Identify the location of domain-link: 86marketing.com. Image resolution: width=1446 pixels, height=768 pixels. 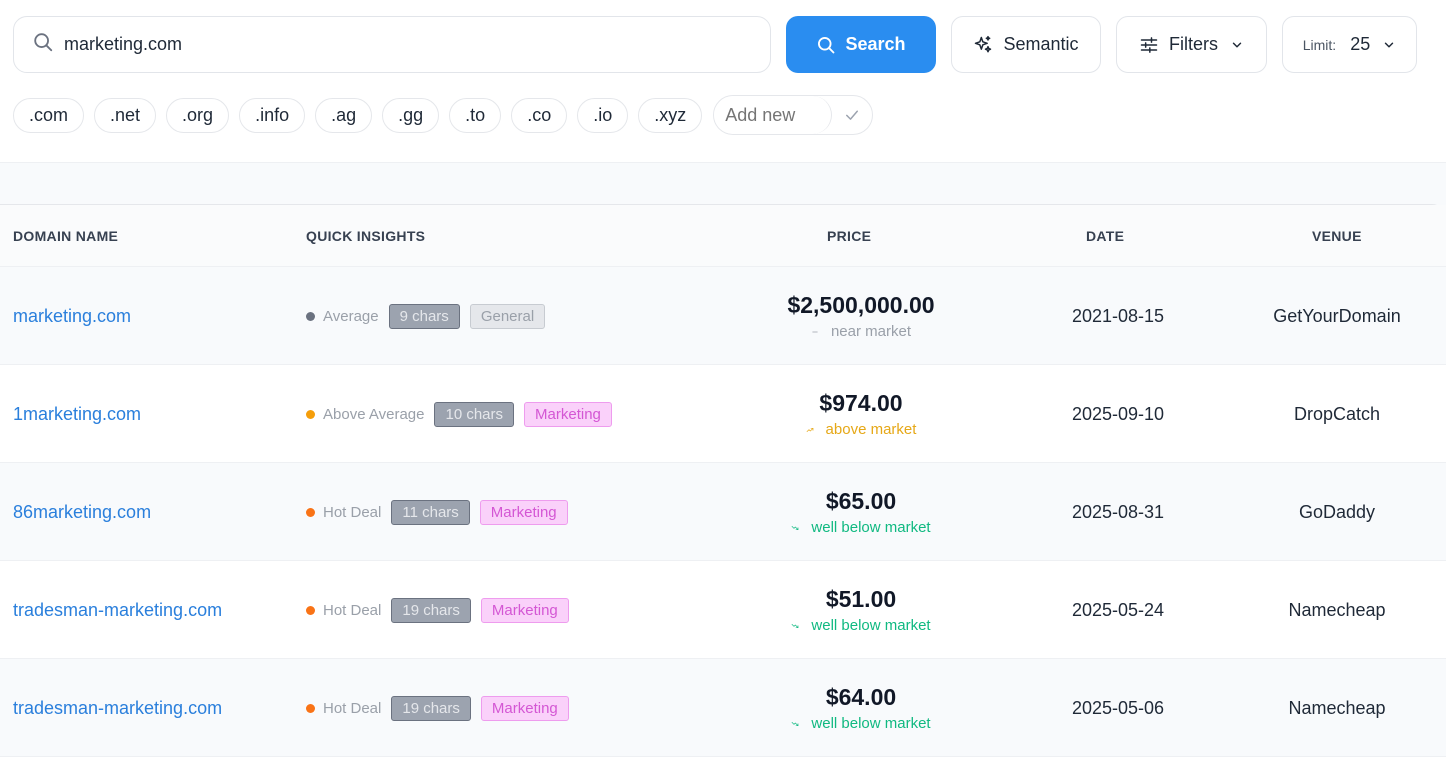
(143, 512).